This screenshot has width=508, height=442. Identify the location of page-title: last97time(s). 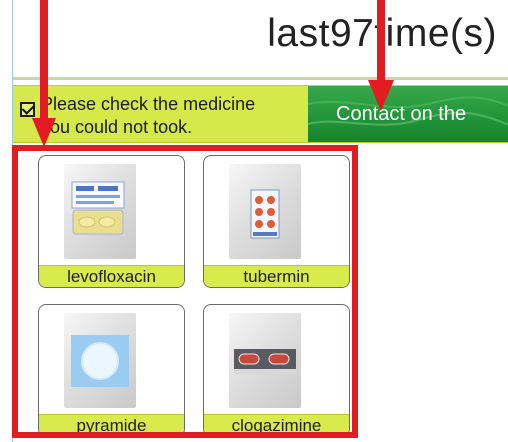
(382, 33).